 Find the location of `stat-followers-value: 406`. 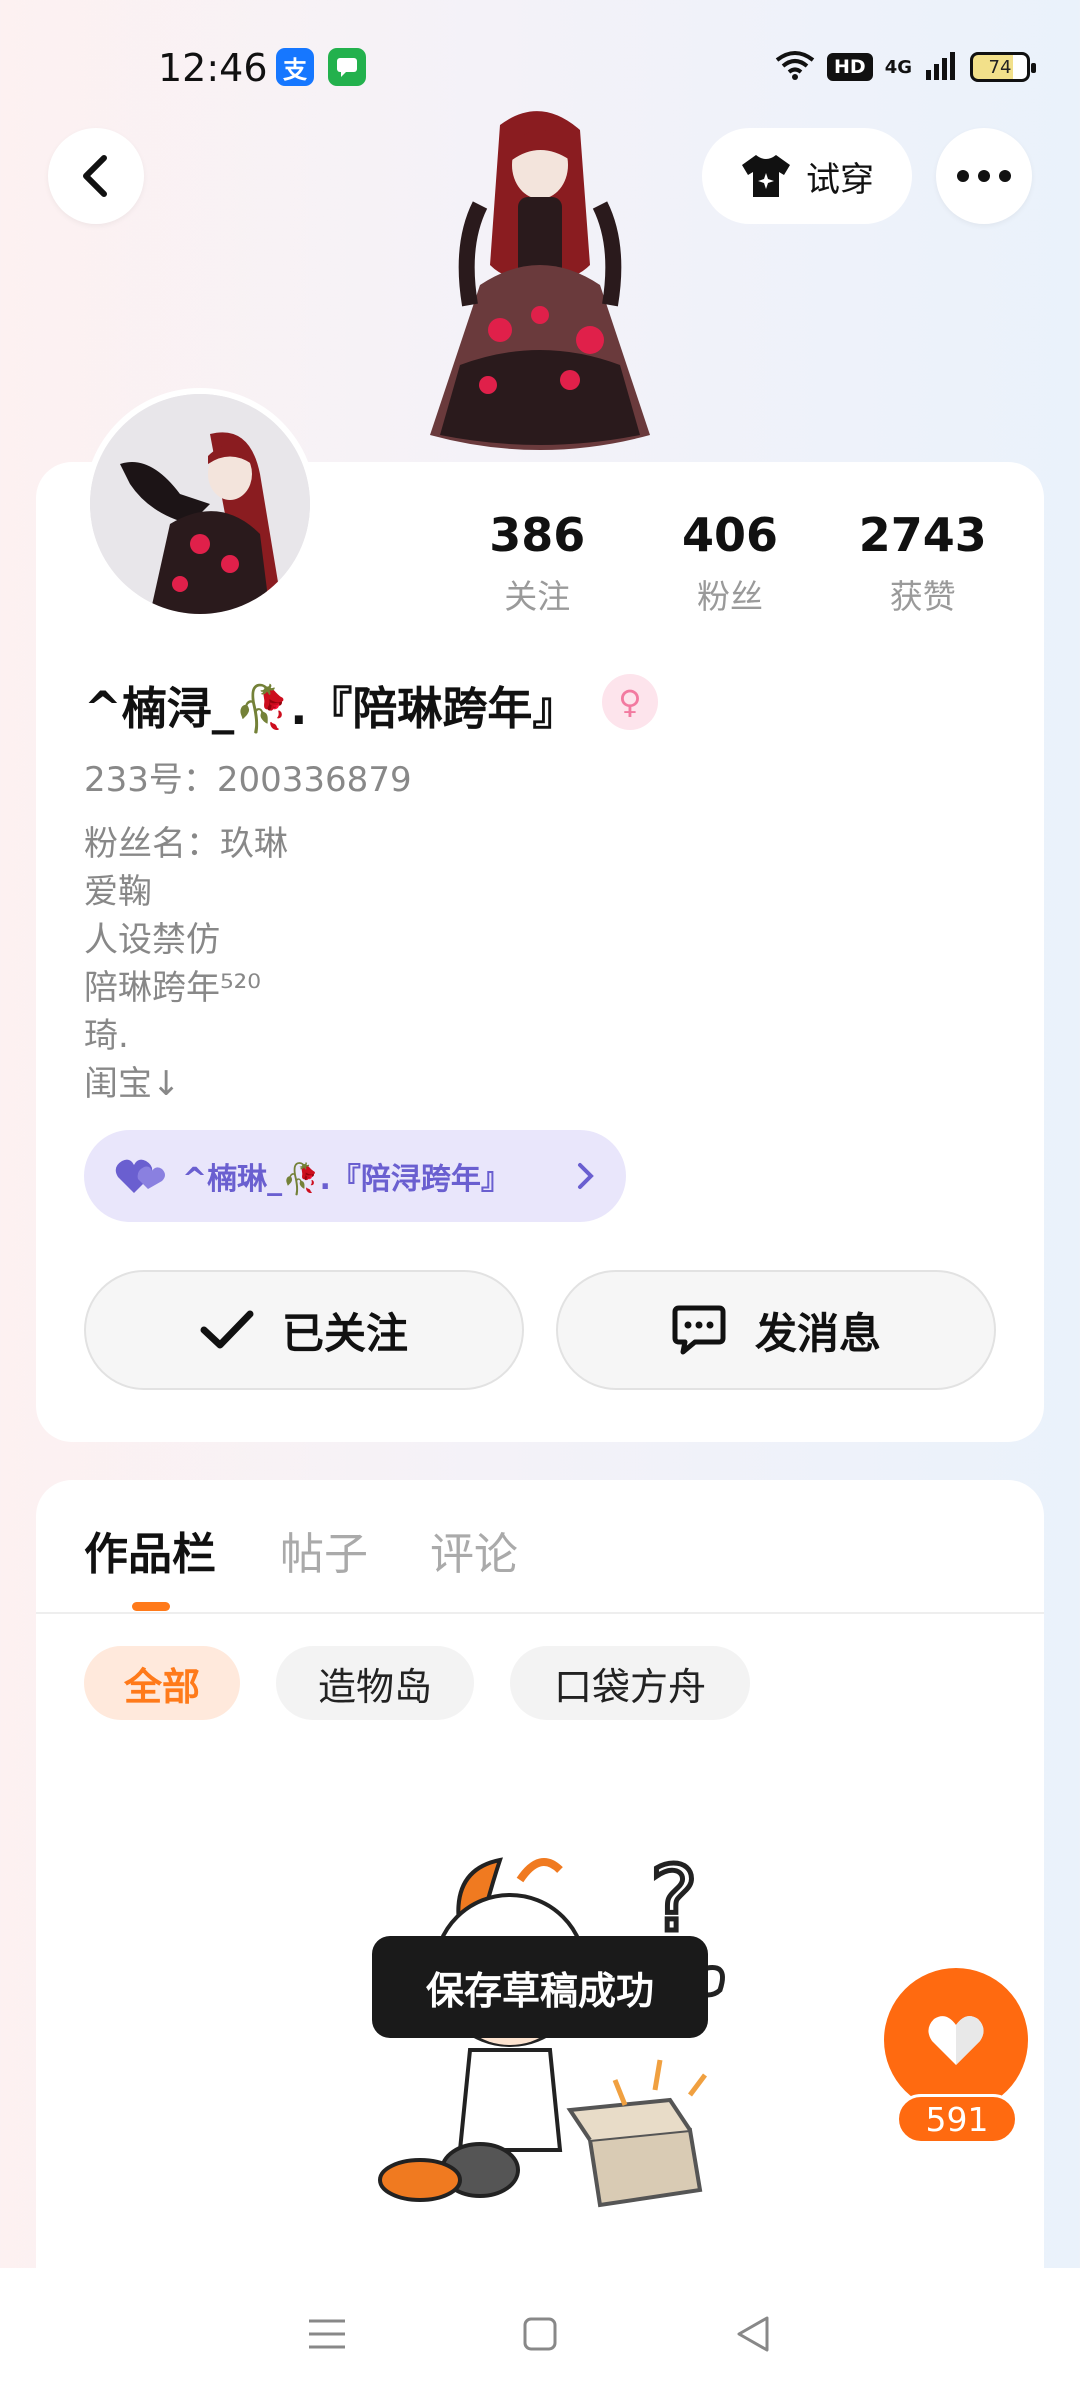

stat-followers-value: 406 is located at coordinates (730, 535).